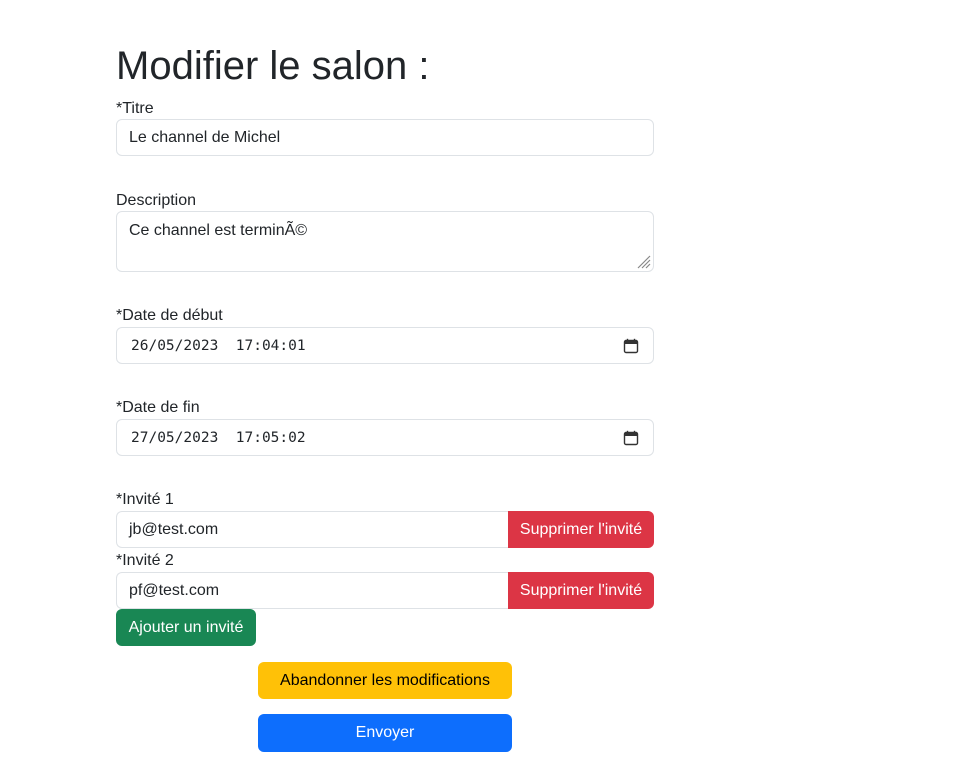 The width and height of the screenshot is (962, 767). Describe the element at coordinates (312, 529) in the screenshot. I see `guest-1-email-input: jb@test.com` at that location.